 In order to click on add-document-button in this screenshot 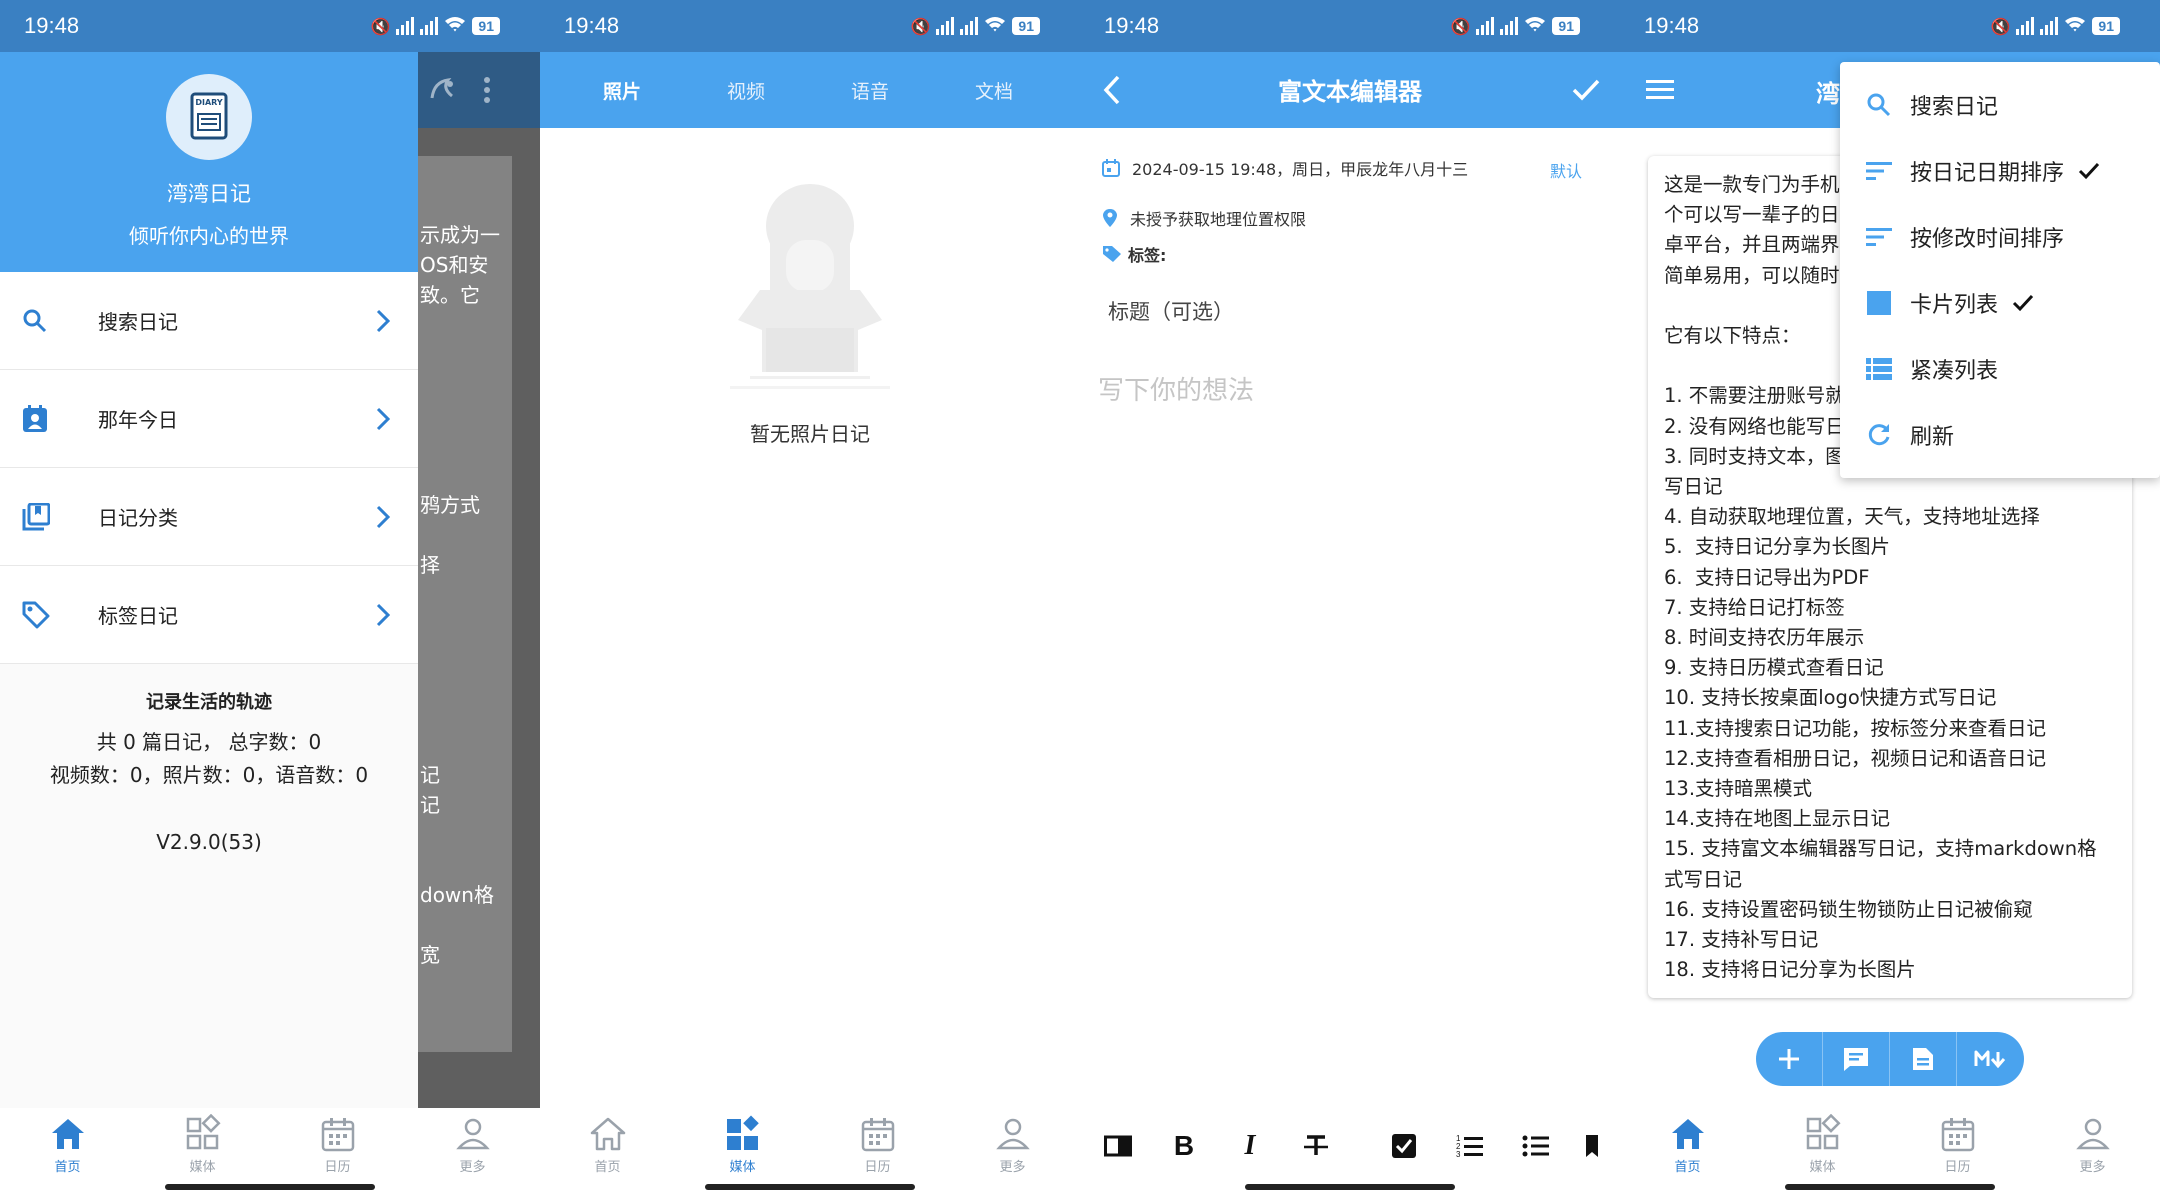, I will do `click(1923, 1059)`.